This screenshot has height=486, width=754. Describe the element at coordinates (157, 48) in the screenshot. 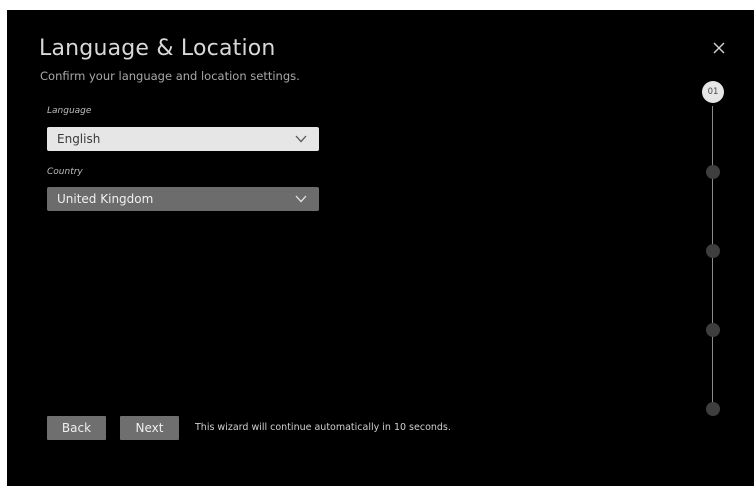

I see `page-title: Language & Location` at that location.